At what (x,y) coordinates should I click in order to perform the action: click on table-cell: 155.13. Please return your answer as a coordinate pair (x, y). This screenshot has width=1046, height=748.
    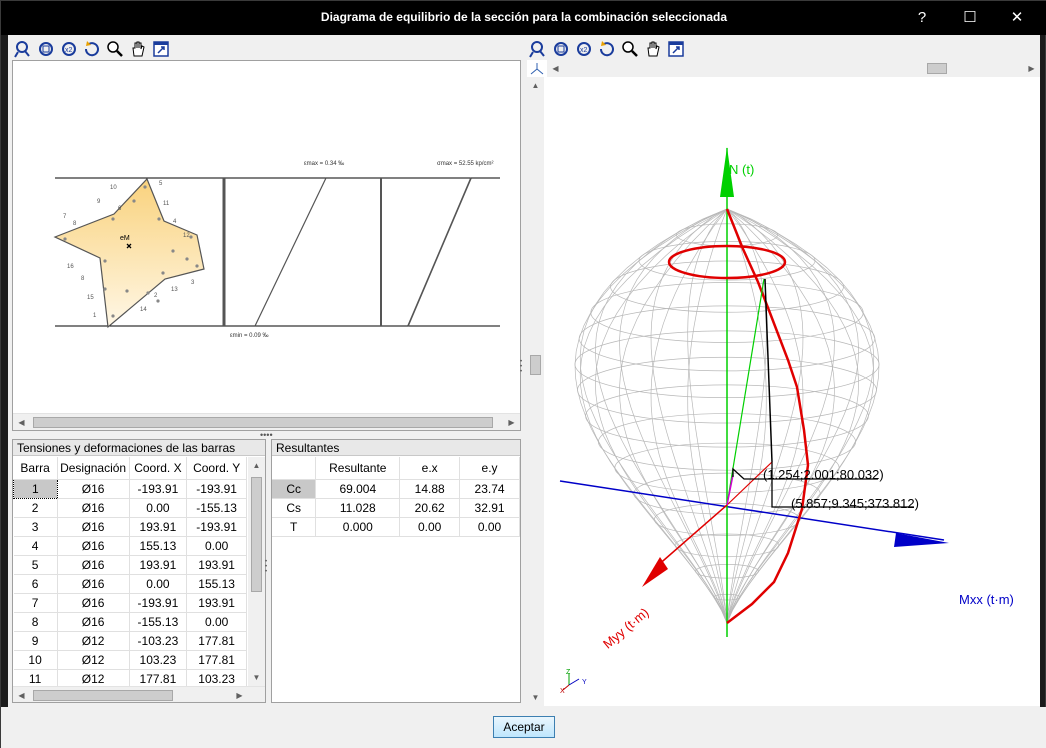
    Looking at the image, I should click on (216, 584).